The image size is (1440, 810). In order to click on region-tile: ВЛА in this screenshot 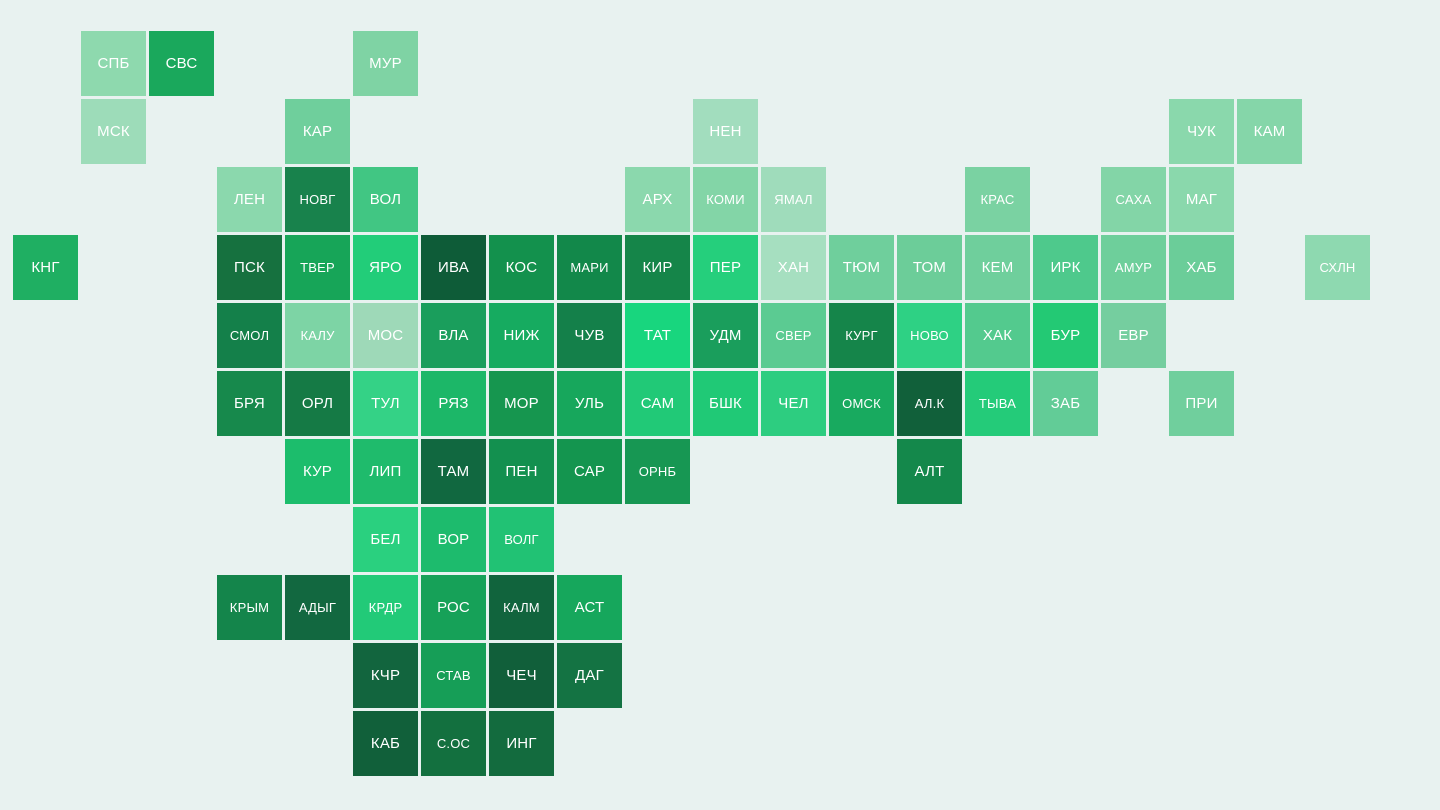, I will do `click(453, 335)`.